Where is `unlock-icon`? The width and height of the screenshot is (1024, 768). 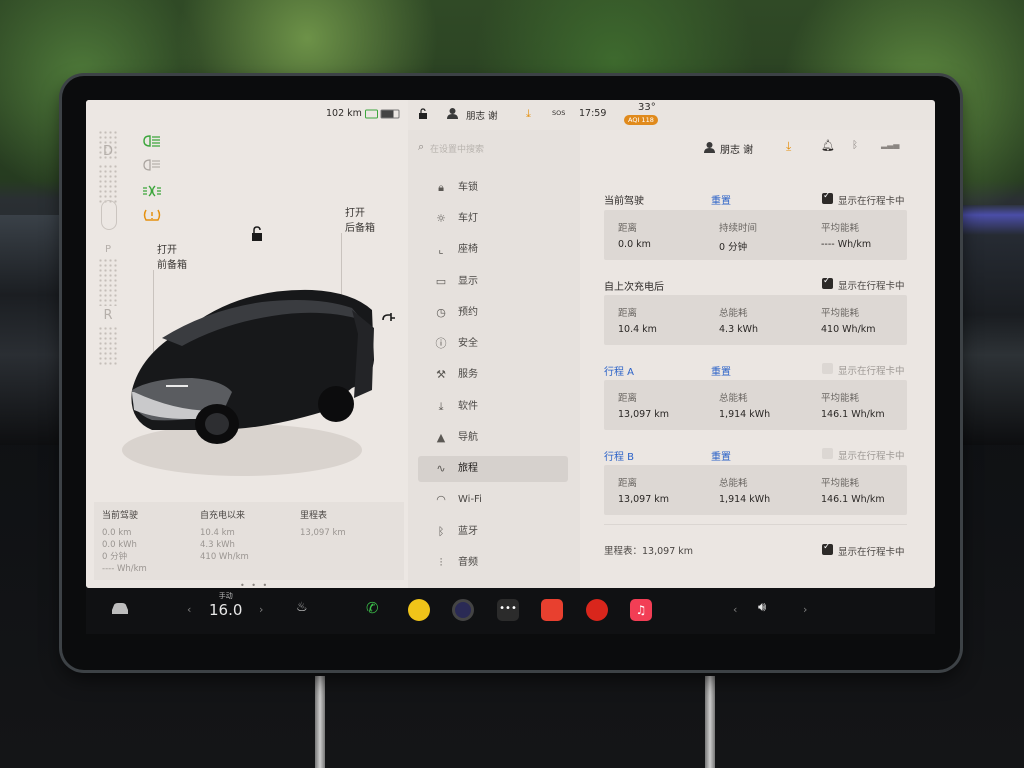 unlock-icon is located at coordinates (257, 234).